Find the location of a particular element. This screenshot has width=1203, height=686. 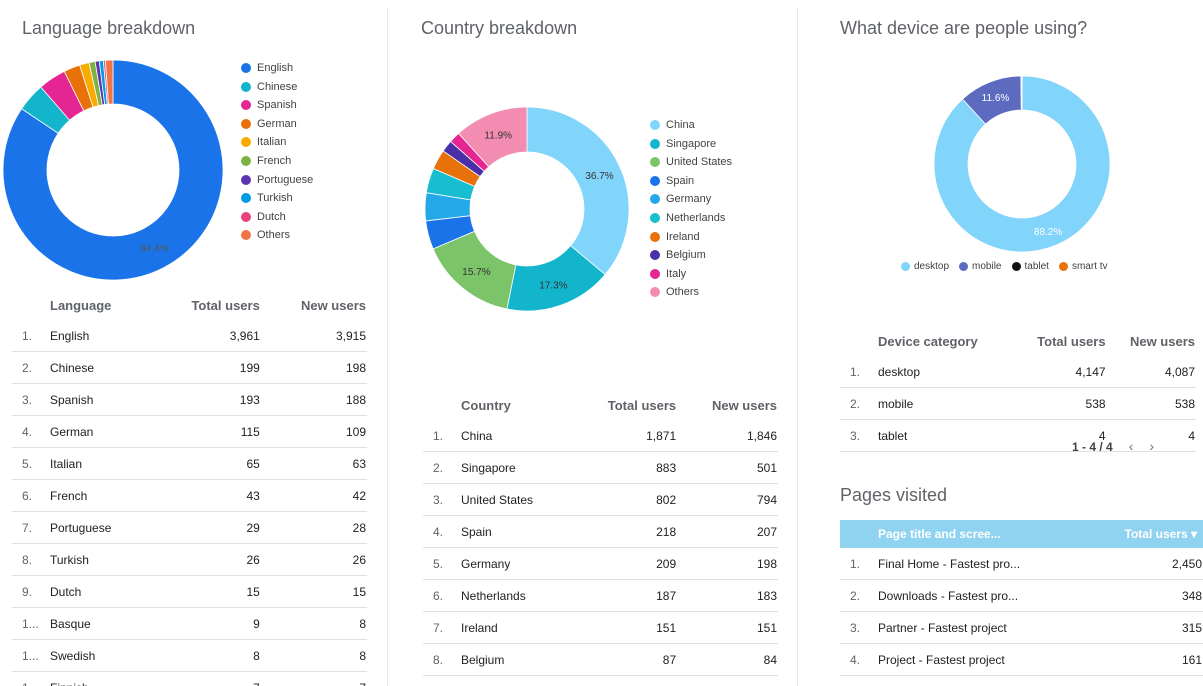

table-row: 5. Germany 209 198 is located at coordinates (600, 563).